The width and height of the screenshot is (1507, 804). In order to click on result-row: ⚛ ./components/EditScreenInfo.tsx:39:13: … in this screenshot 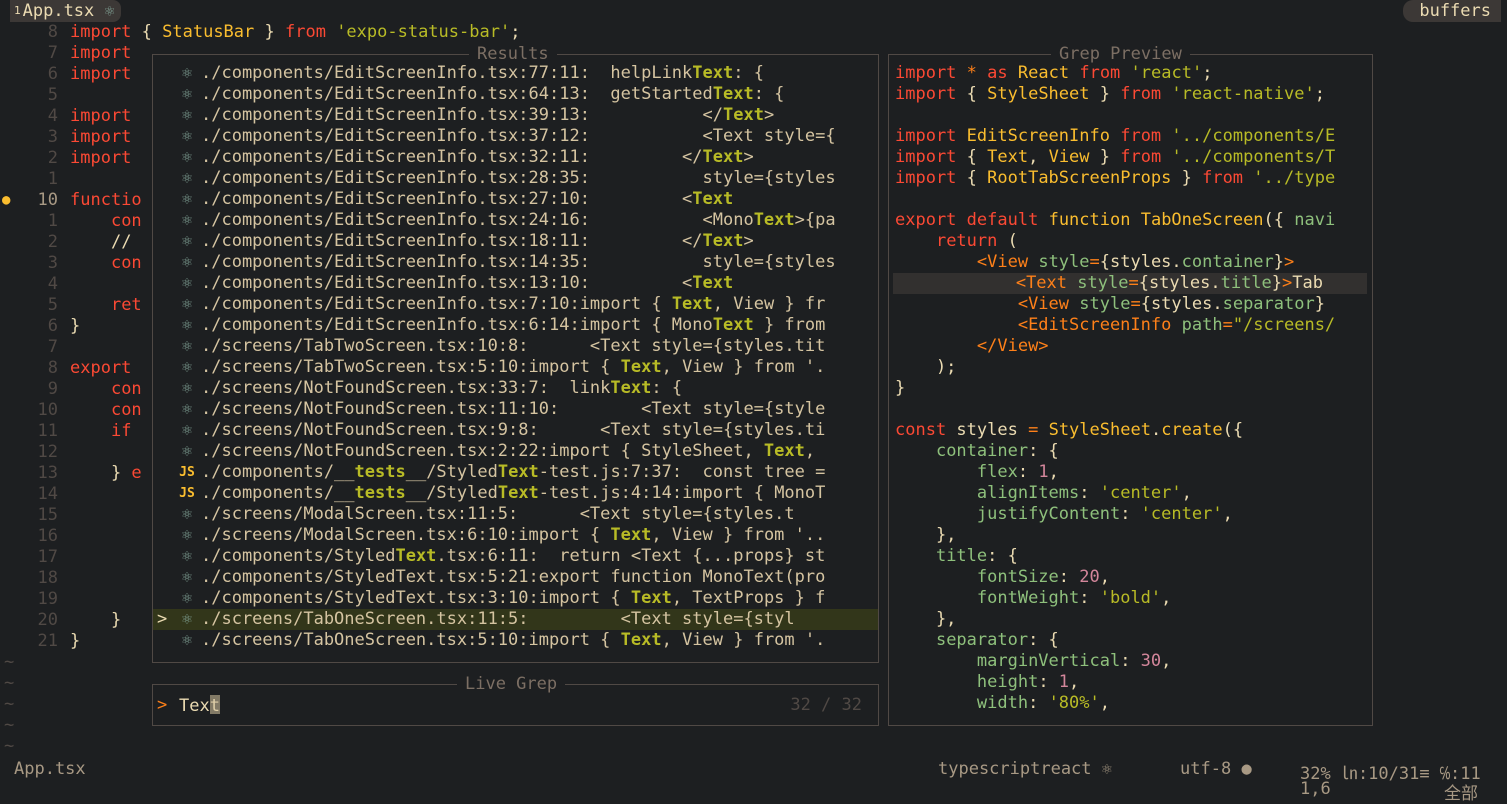, I will do `click(515, 115)`.